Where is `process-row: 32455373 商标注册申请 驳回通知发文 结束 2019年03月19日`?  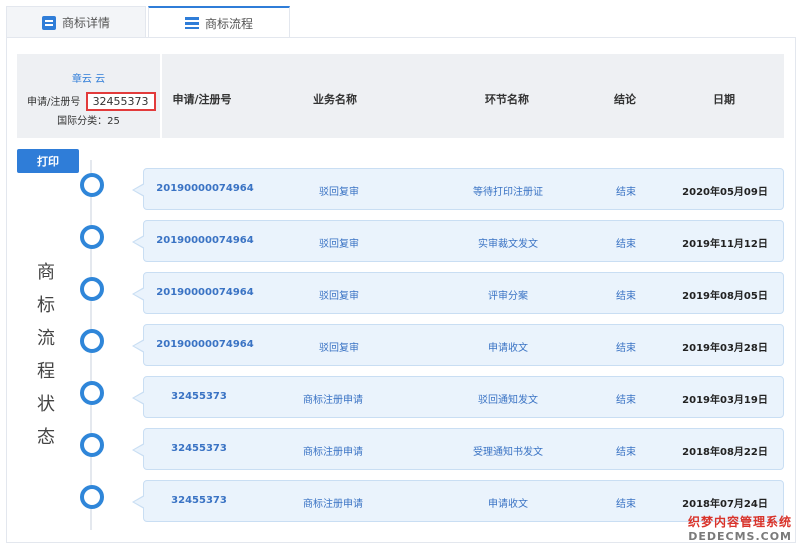
process-row: 32455373 商标注册申请 驳回通知发文 结束 2019年03月19日 is located at coordinates (458, 397).